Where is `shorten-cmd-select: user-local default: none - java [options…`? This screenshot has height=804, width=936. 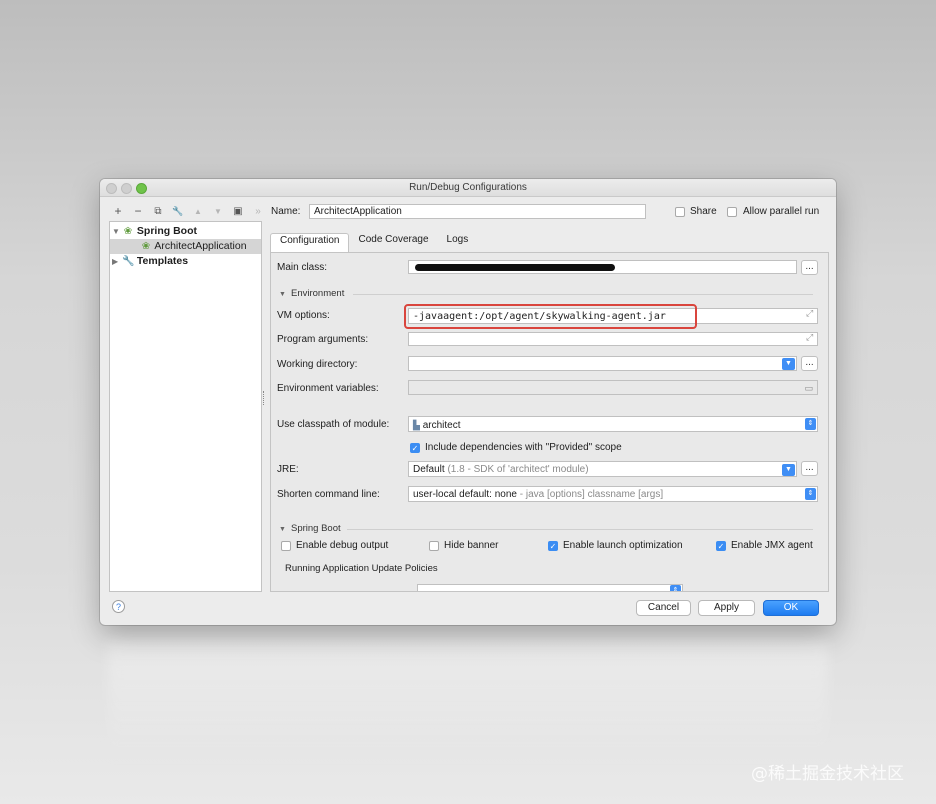 shorten-cmd-select: user-local default: none - java [options… is located at coordinates (613, 494).